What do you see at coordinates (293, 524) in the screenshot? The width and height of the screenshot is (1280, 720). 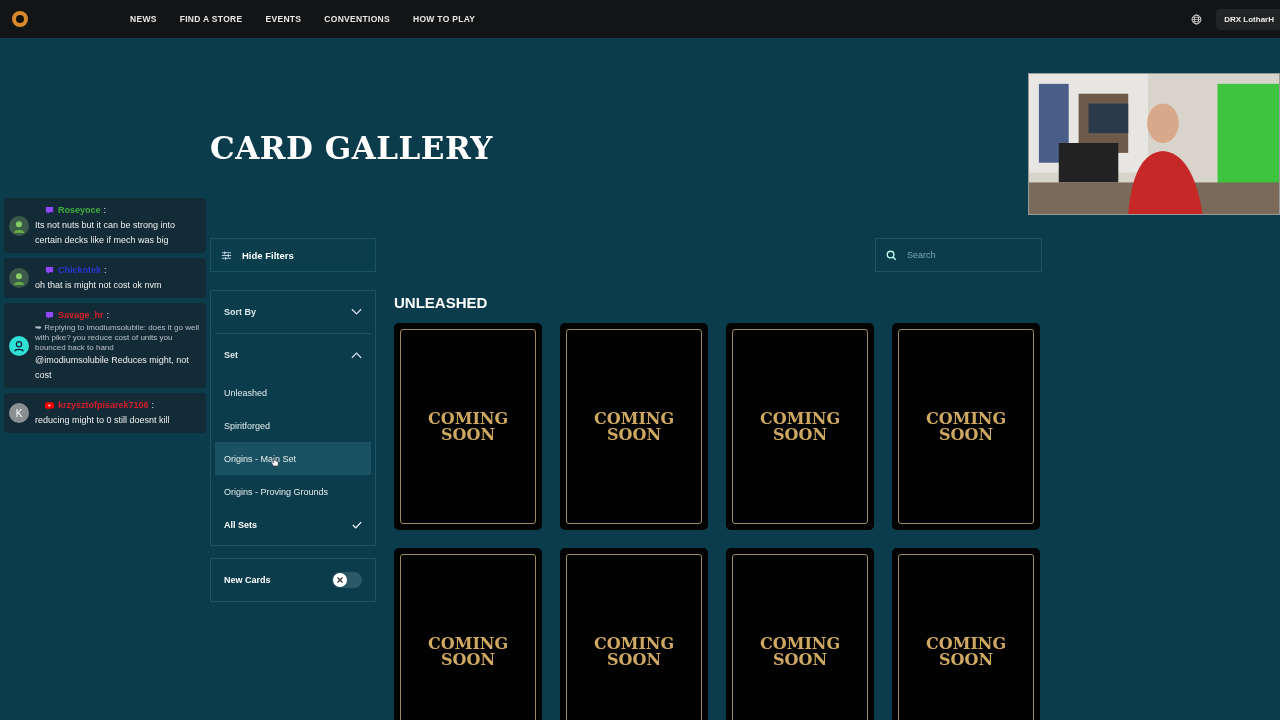 I see `set-option: All Sets` at bounding box center [293, 524].